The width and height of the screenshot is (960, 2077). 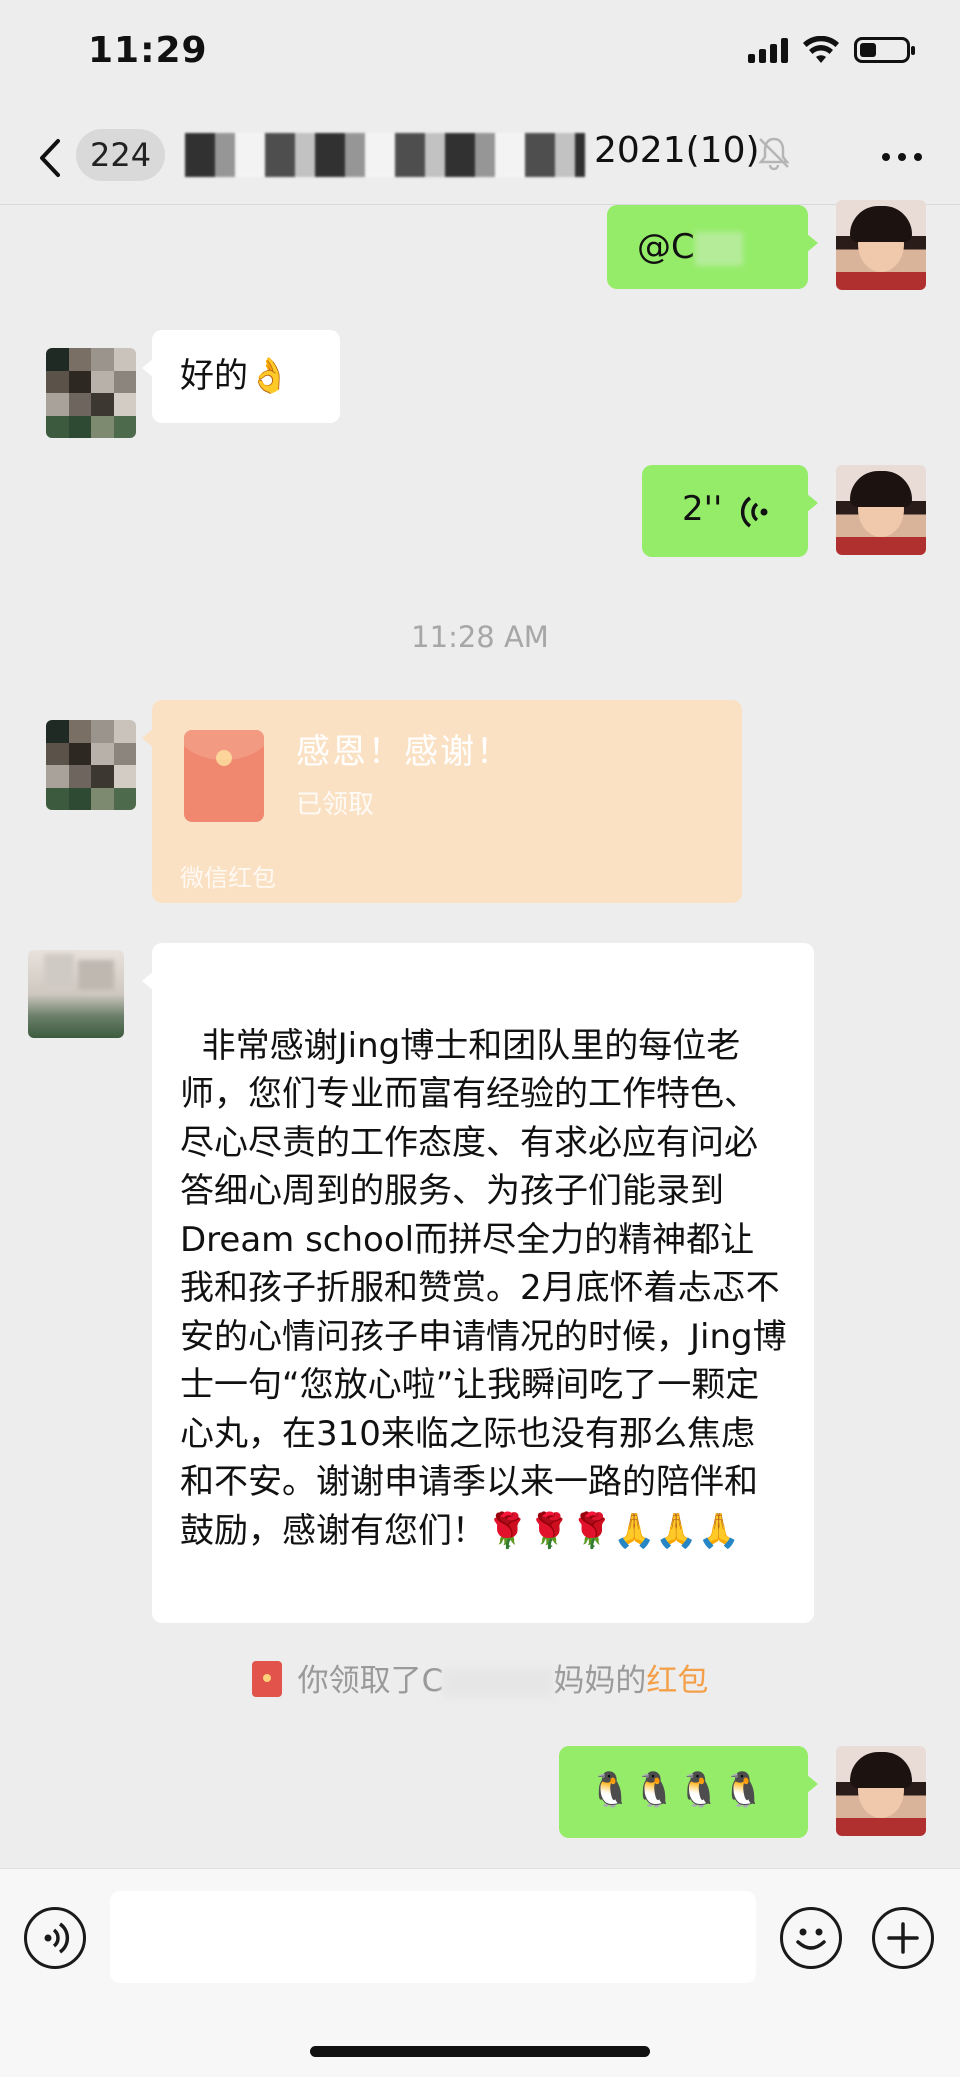 What do you see at coordinates (224, 776) in the screenshot?
I see `red-packet-icon` at bounding box center [224, 776].